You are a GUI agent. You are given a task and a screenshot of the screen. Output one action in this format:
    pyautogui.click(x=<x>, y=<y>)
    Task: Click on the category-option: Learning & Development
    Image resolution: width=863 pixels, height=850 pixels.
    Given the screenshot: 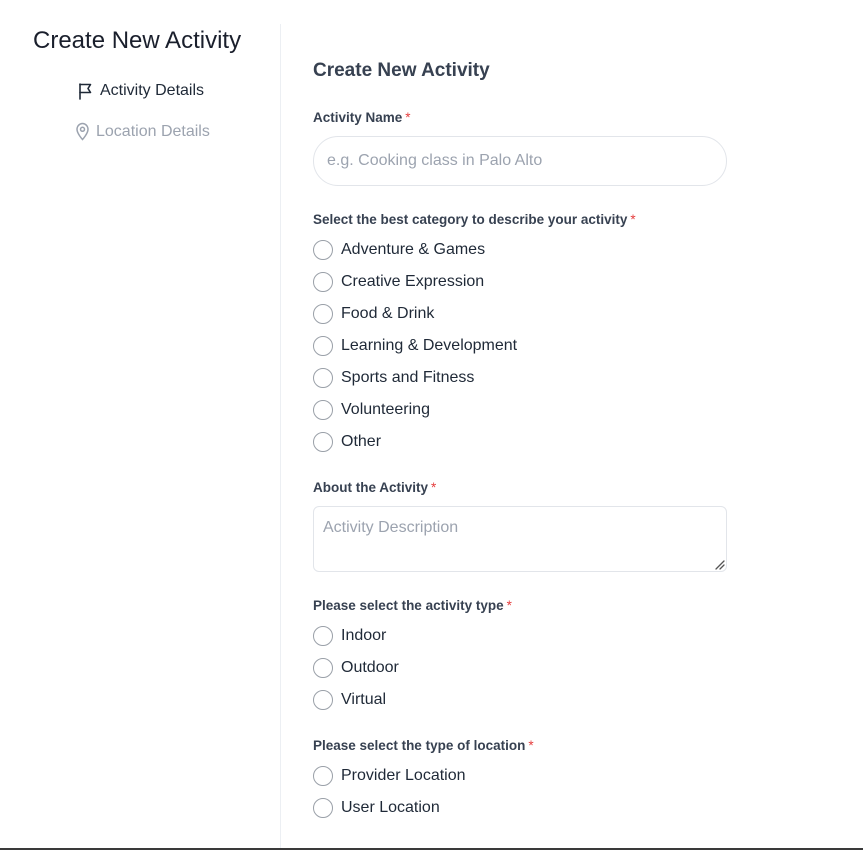 What is the action you would take?
    pyautogui.click(x=415, y=346)
    